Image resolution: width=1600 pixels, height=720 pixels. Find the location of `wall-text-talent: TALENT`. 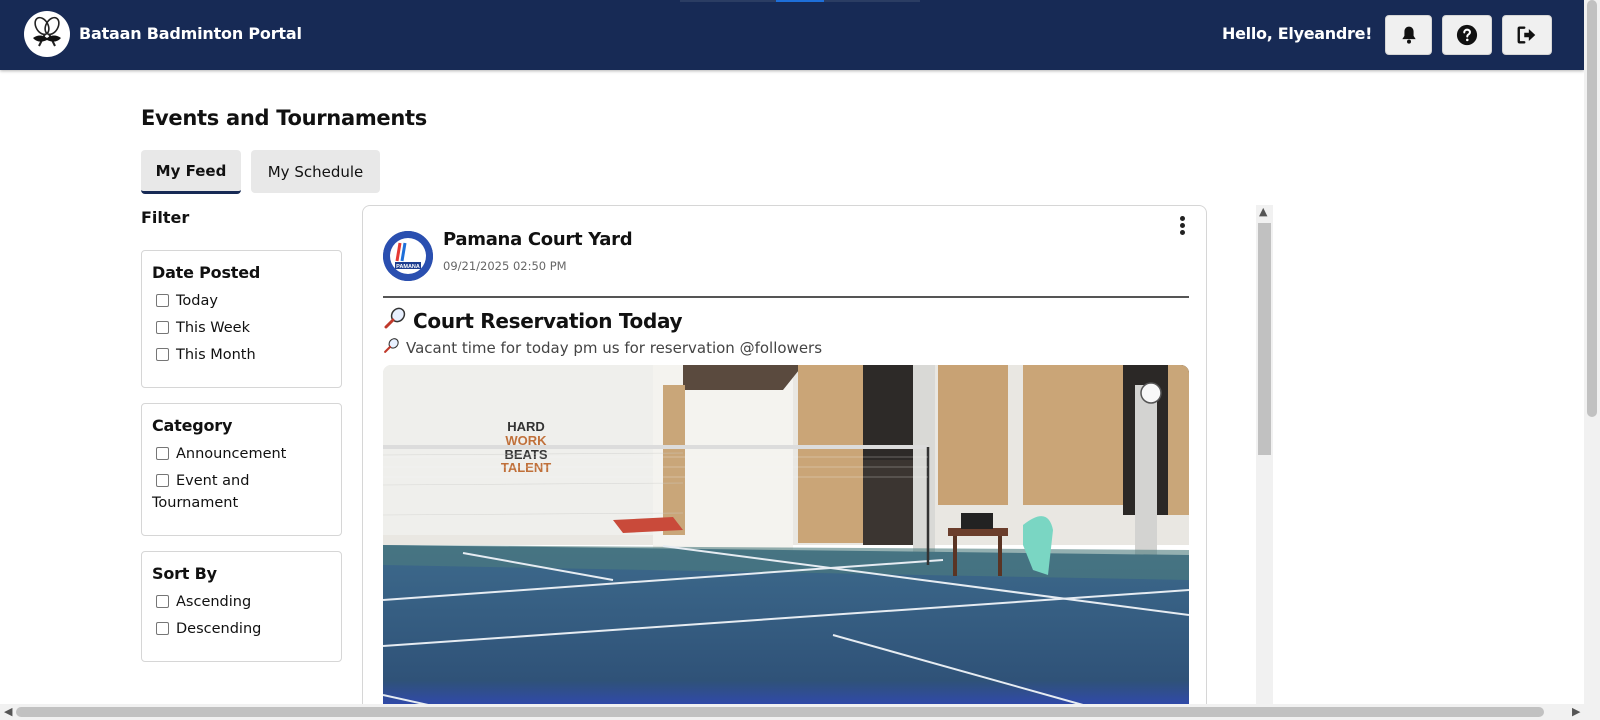

wall-text-talent: TALENT is located at coordinates (526, 467).